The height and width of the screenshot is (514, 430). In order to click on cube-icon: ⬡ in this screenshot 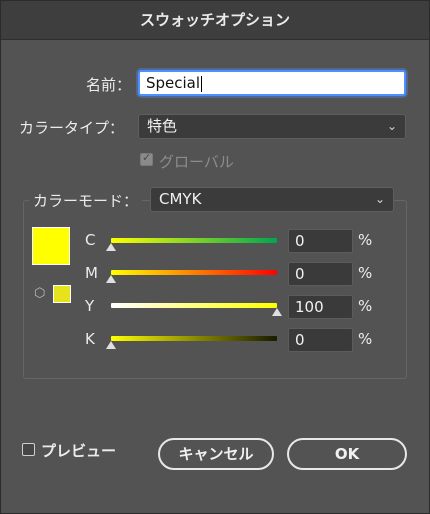, I will do `click(39, 293)`.